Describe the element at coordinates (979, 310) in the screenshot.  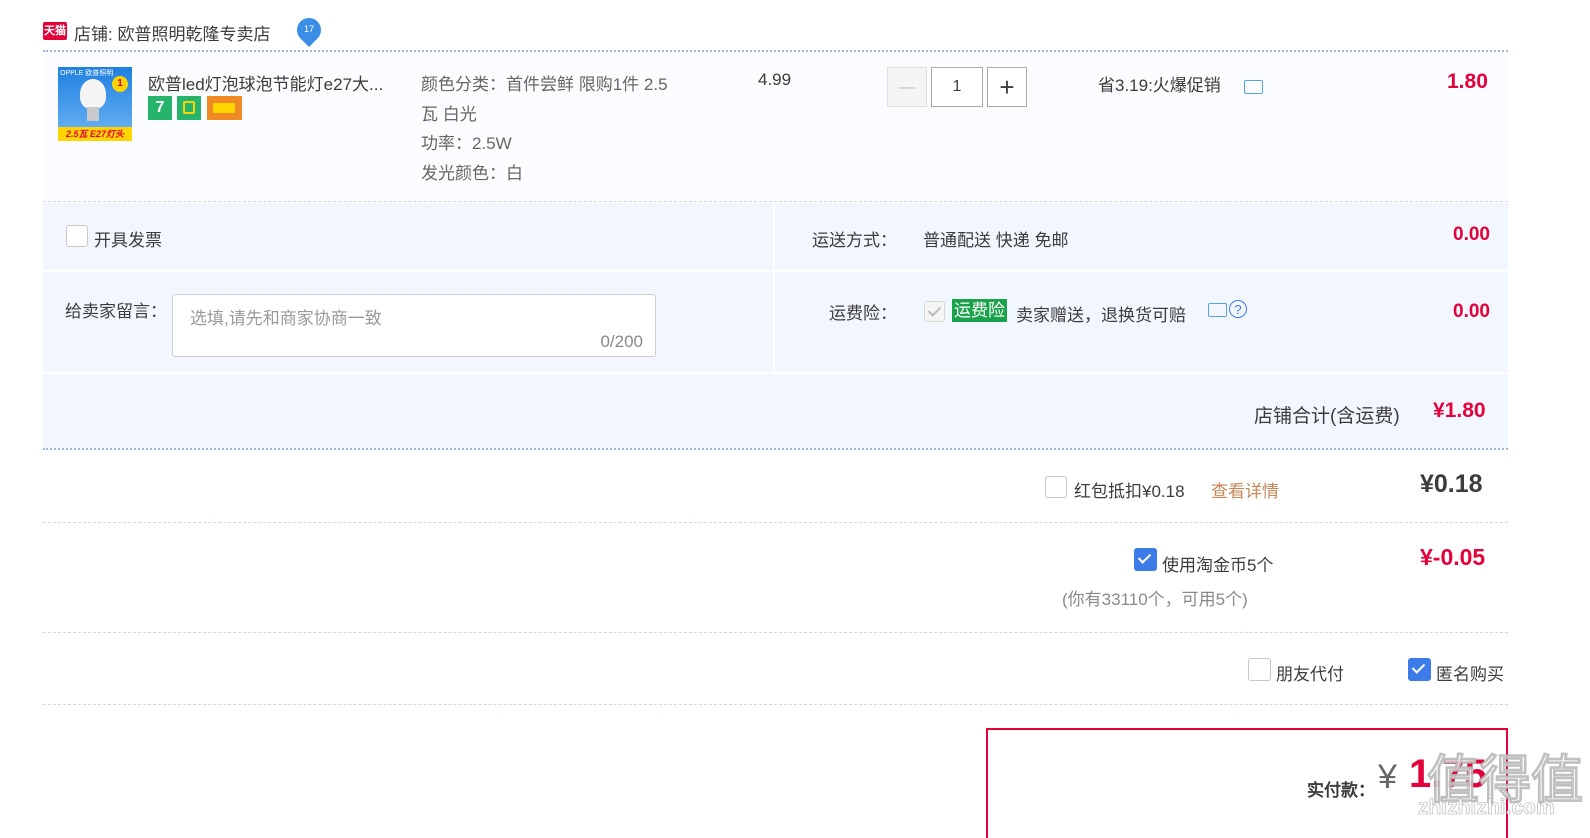
I see `insurance-tag: 运费险` at that location.